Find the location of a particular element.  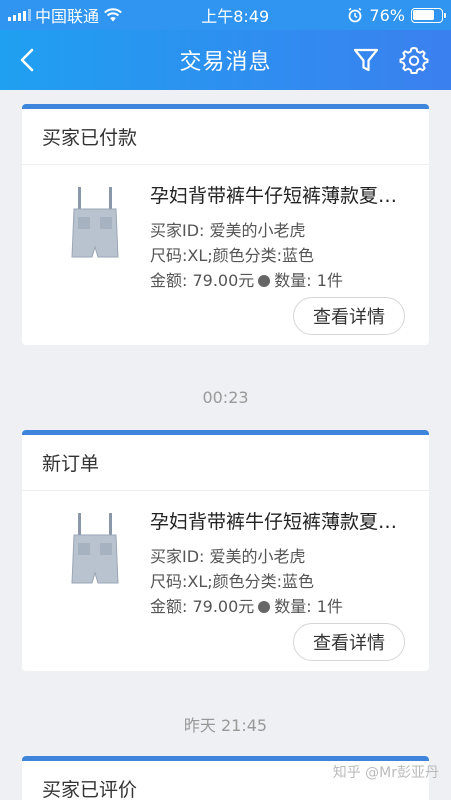

alarm-icon is located at coordinates (355, 15).